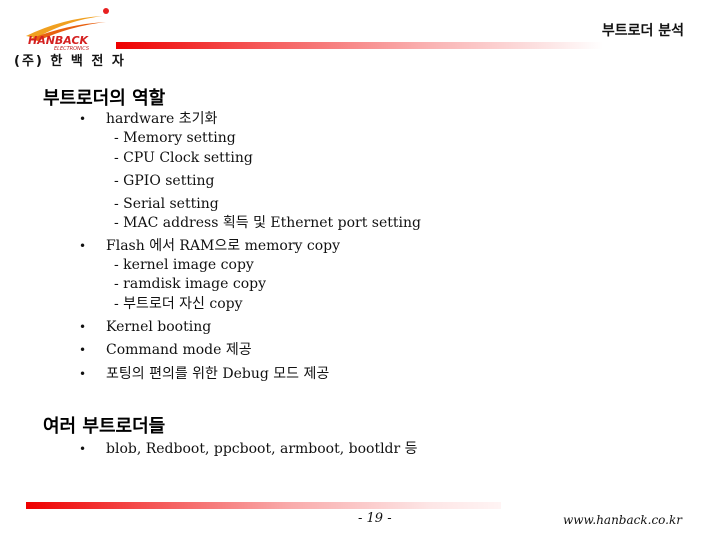  I want to click on slide-title: 부트로더 분석, so click(642, 31).